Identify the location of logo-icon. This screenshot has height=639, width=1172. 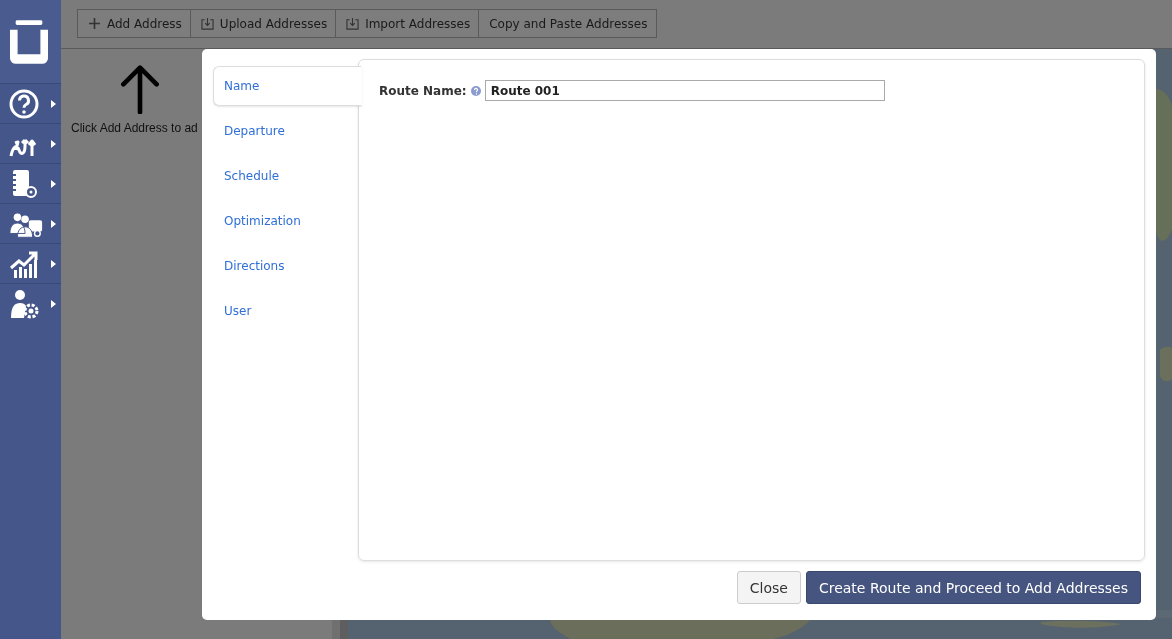
(28, 41).